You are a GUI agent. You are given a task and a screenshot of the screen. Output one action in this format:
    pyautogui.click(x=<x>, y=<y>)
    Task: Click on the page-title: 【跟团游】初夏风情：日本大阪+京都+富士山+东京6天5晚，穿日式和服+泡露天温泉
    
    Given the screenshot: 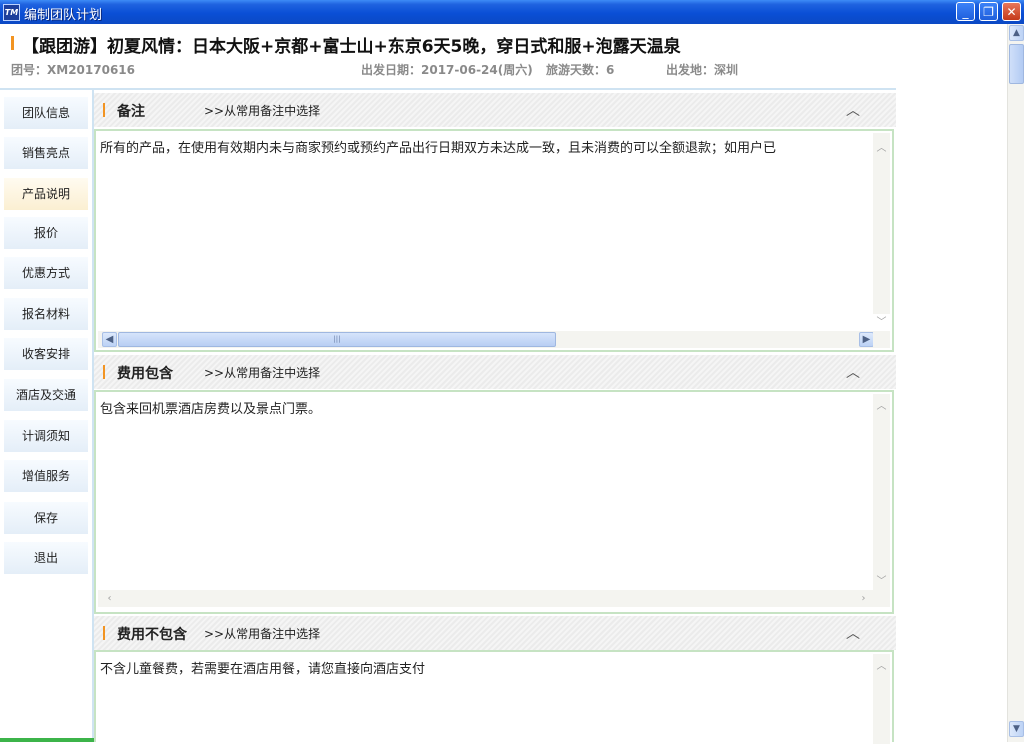 What is the action you would take?
    pyautogui.click(x=351, y=47)
    